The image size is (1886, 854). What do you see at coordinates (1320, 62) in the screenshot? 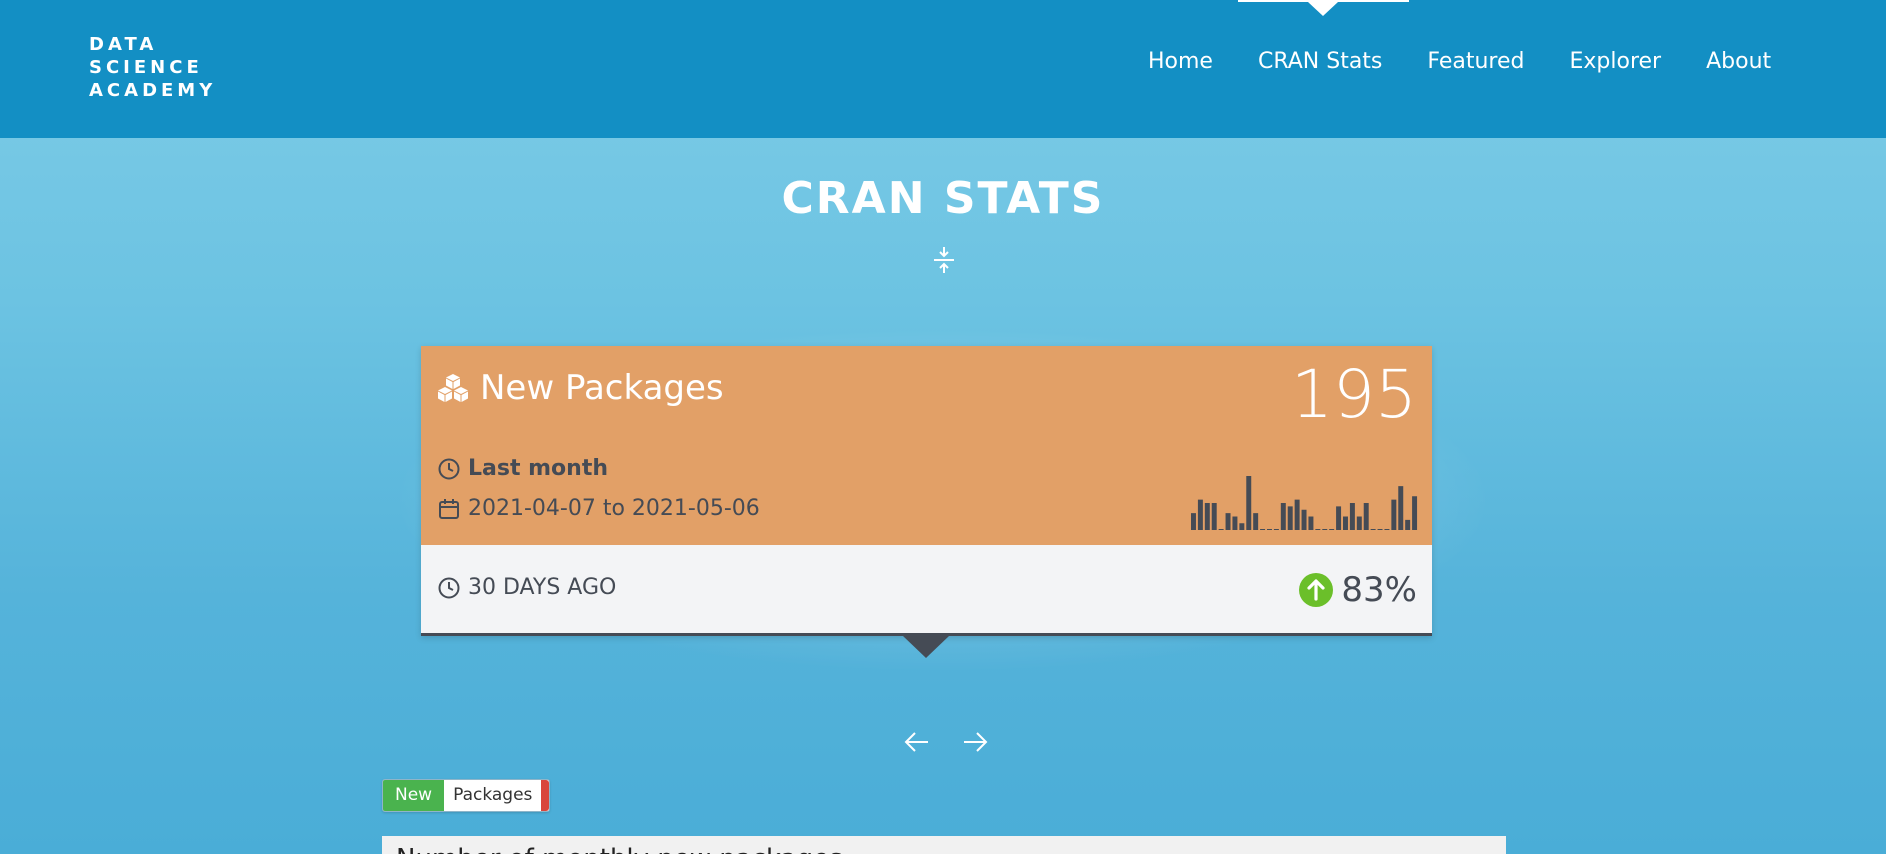
I see `nav-cran-stats: CRAN Stats` at bounding box center [1320, 62].